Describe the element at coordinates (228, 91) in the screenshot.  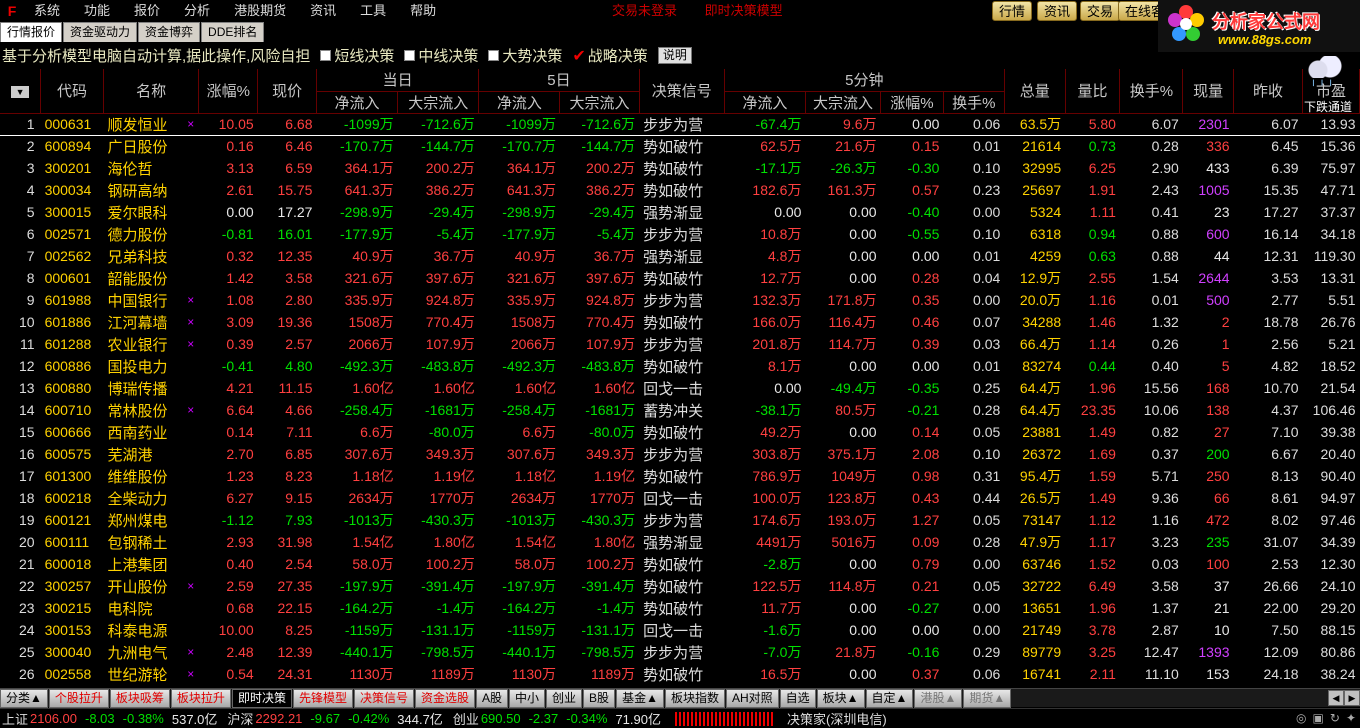
I see `header-change-pct: 涨幅%` at that location.